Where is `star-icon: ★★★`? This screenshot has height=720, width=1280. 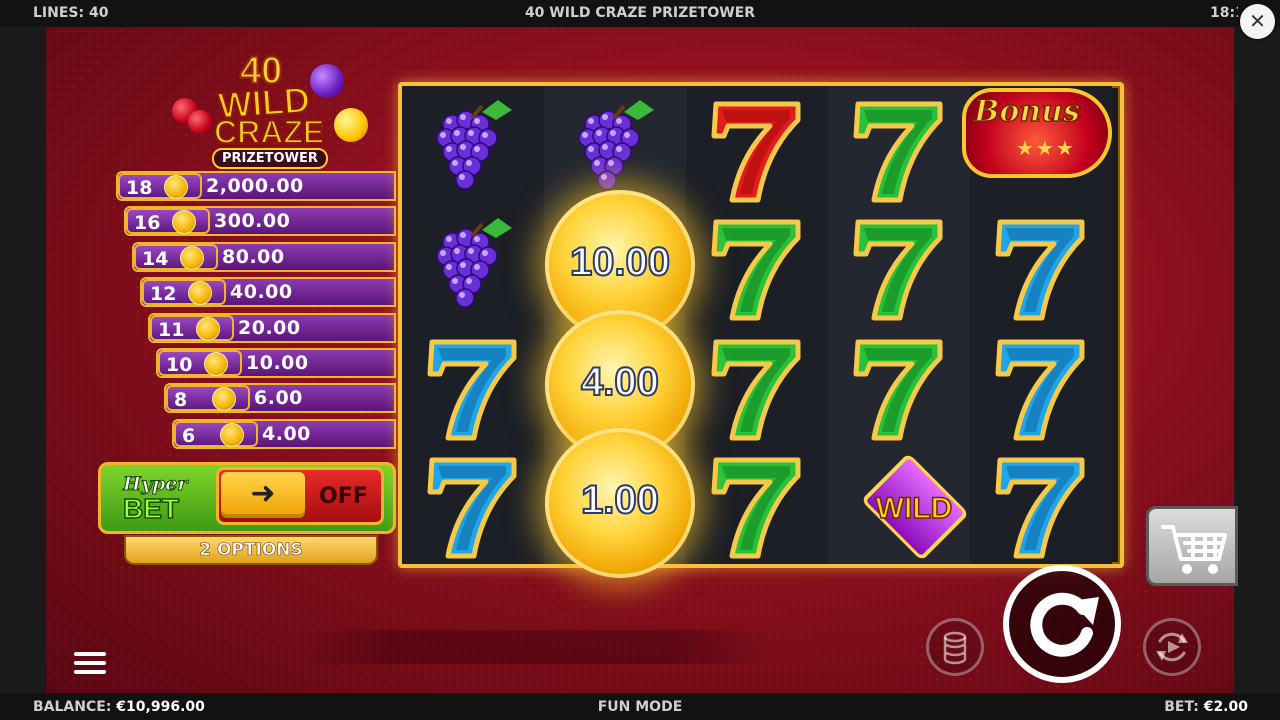 star-icon: ★★★ is located at coordinates (1046, 148).